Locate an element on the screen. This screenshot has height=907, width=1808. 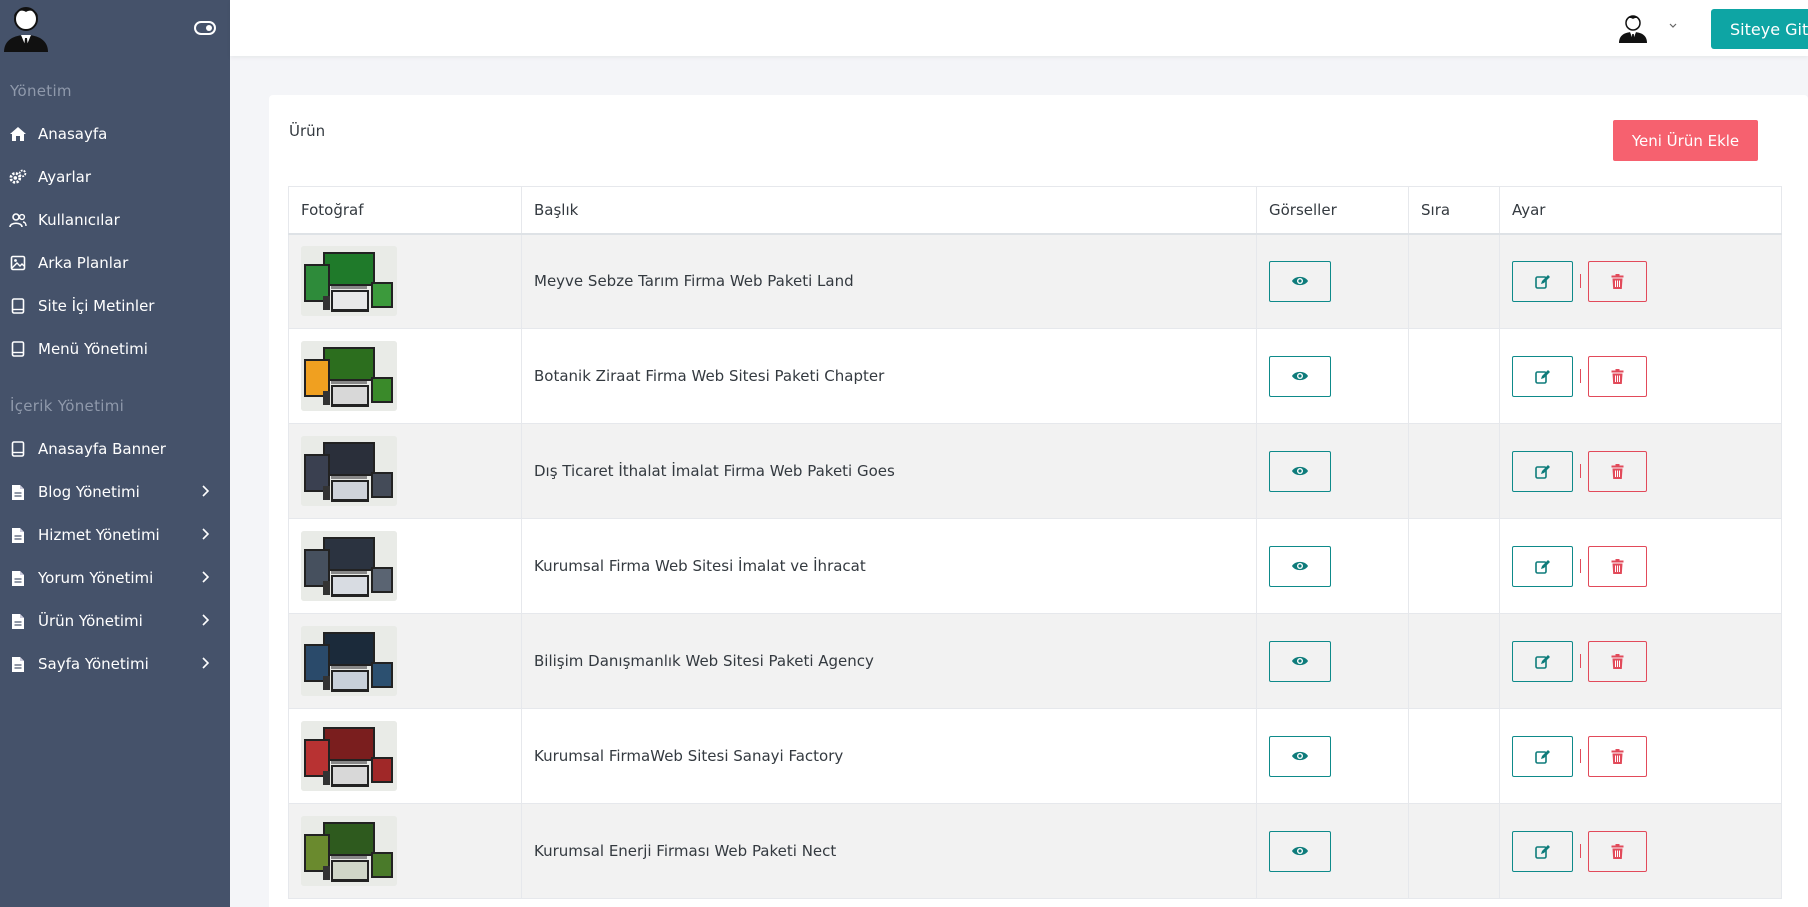
table-header-row: Fotoğraf Başlık Görseller Sıra Ayar is located at coordinates (1035, 210).